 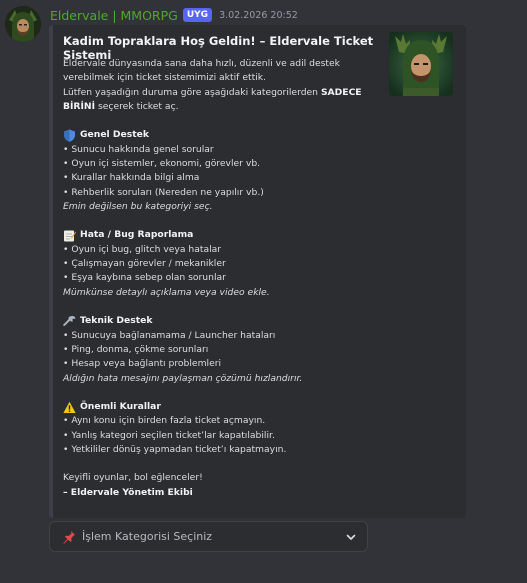 I want to click on list-item: • Çalışmayan görevler / mekanikler, so click(x=144, y=264).